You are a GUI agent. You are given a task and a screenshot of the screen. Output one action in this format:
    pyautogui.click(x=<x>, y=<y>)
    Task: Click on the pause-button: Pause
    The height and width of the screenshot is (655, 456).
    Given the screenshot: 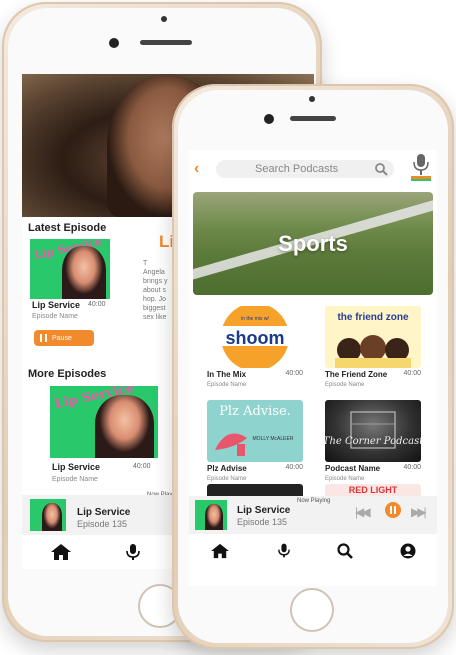 What is the action you would take?
    pyautogui.click(x=64, y=338)
    